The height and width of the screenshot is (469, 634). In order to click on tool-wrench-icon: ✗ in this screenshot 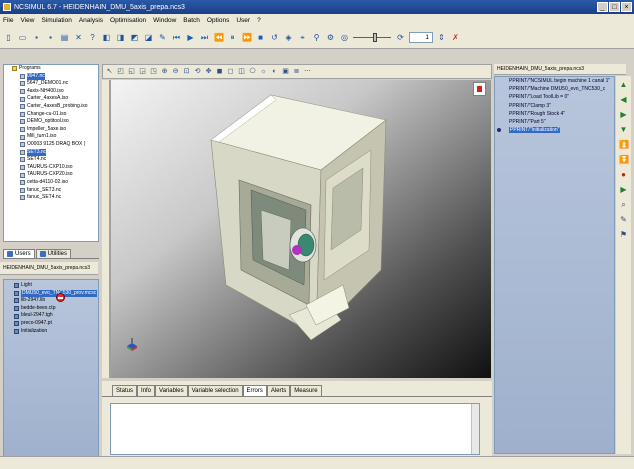, I will do `click(455, 37)`.